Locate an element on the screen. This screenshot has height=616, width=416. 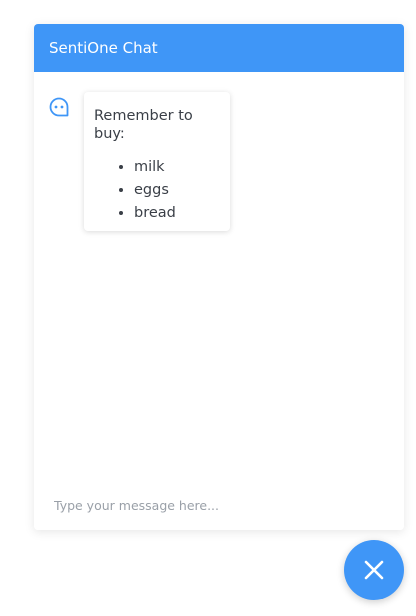
shopping-list: milk eggs bread is located at coordinates (157, 190).